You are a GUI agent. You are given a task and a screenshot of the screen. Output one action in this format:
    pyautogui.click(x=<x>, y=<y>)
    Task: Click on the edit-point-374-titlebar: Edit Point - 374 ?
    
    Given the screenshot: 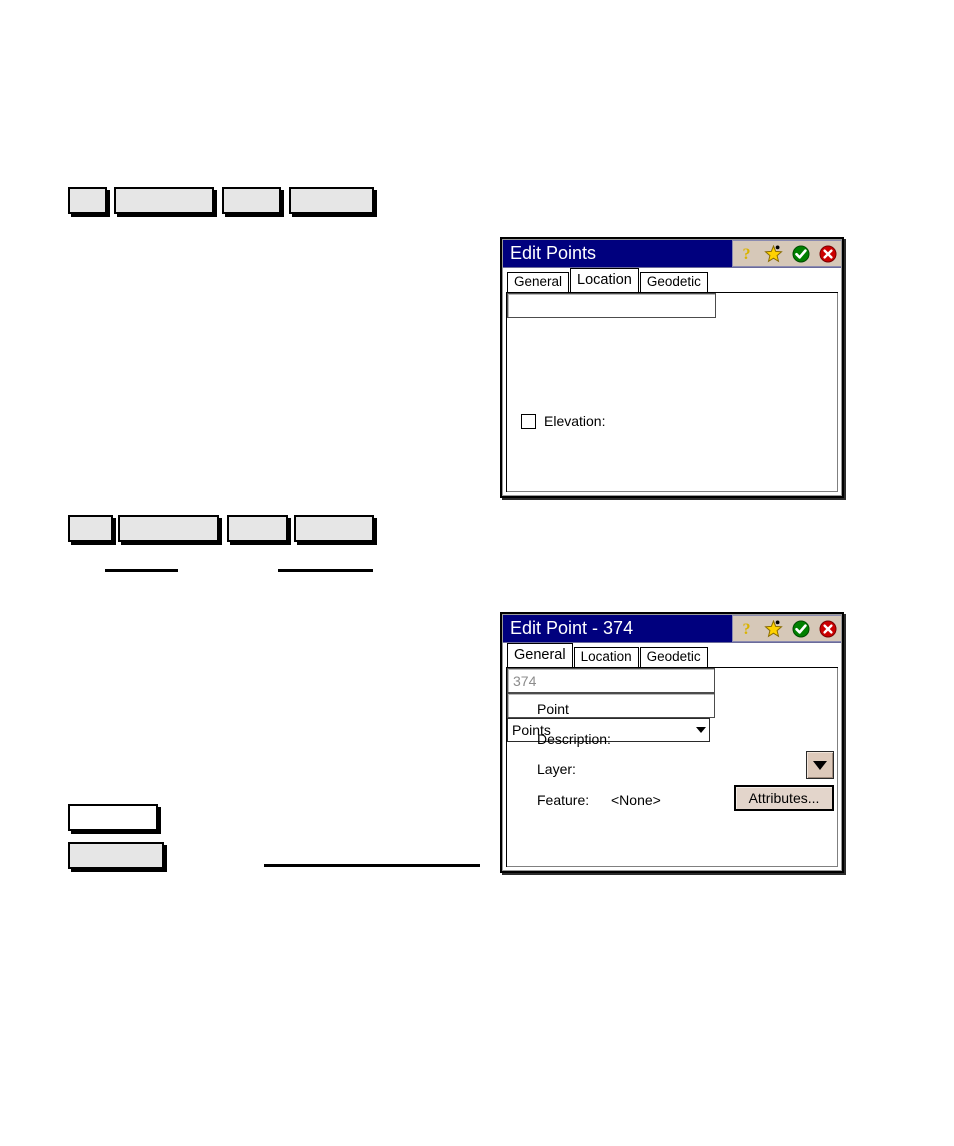 What is the action you would take?
    pyautogui.click(x=672, y=629)
    